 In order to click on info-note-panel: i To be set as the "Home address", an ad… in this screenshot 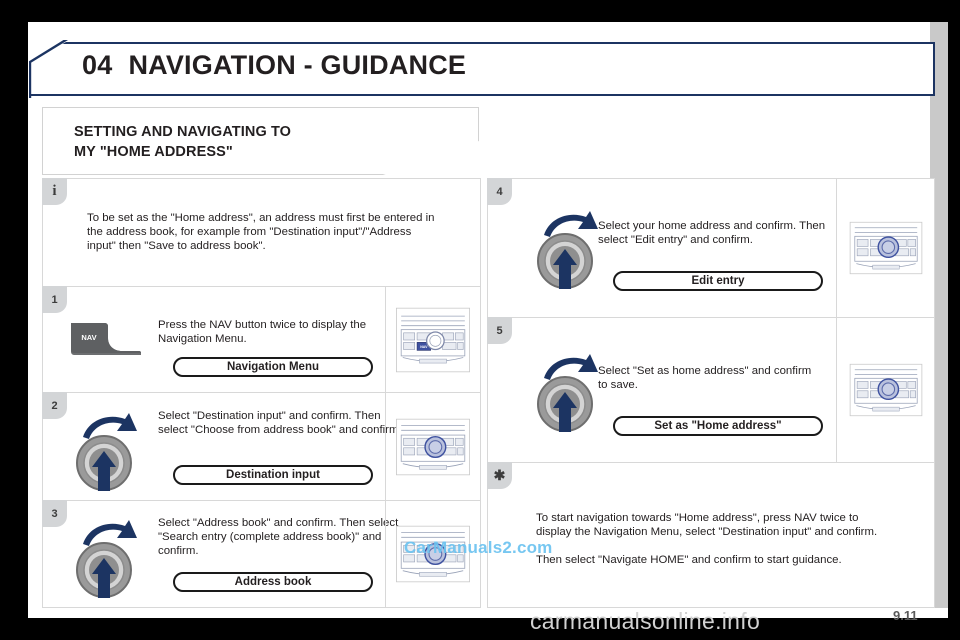, I will do `click(261, 232)`.